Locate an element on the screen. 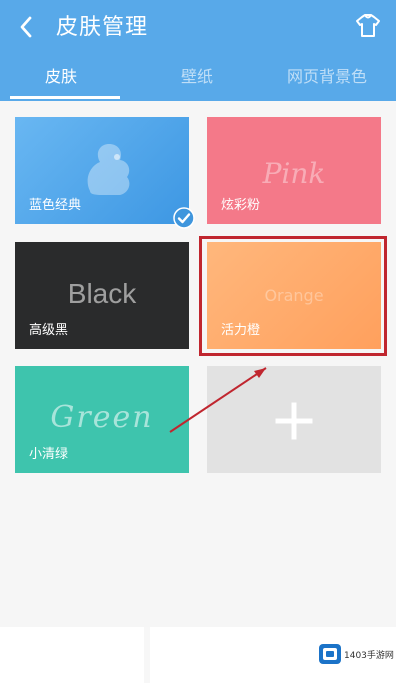 The height and width of the screenshot is (683, 396). back-icon is located at coordinates (27, 27).